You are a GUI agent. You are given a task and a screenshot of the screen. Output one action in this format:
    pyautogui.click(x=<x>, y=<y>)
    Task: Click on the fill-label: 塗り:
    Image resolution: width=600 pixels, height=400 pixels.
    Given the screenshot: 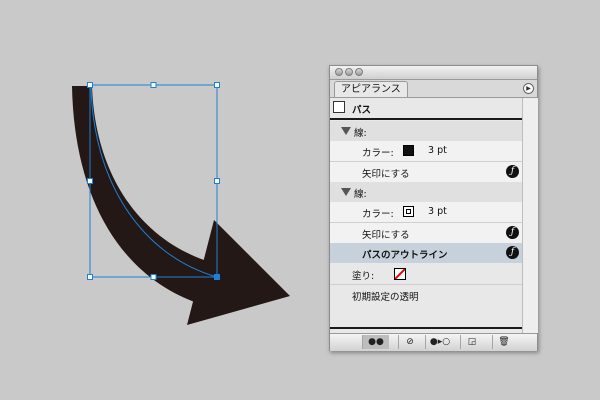 What is the action you would take?
    pyautogui.click(x=363, y=276)
    